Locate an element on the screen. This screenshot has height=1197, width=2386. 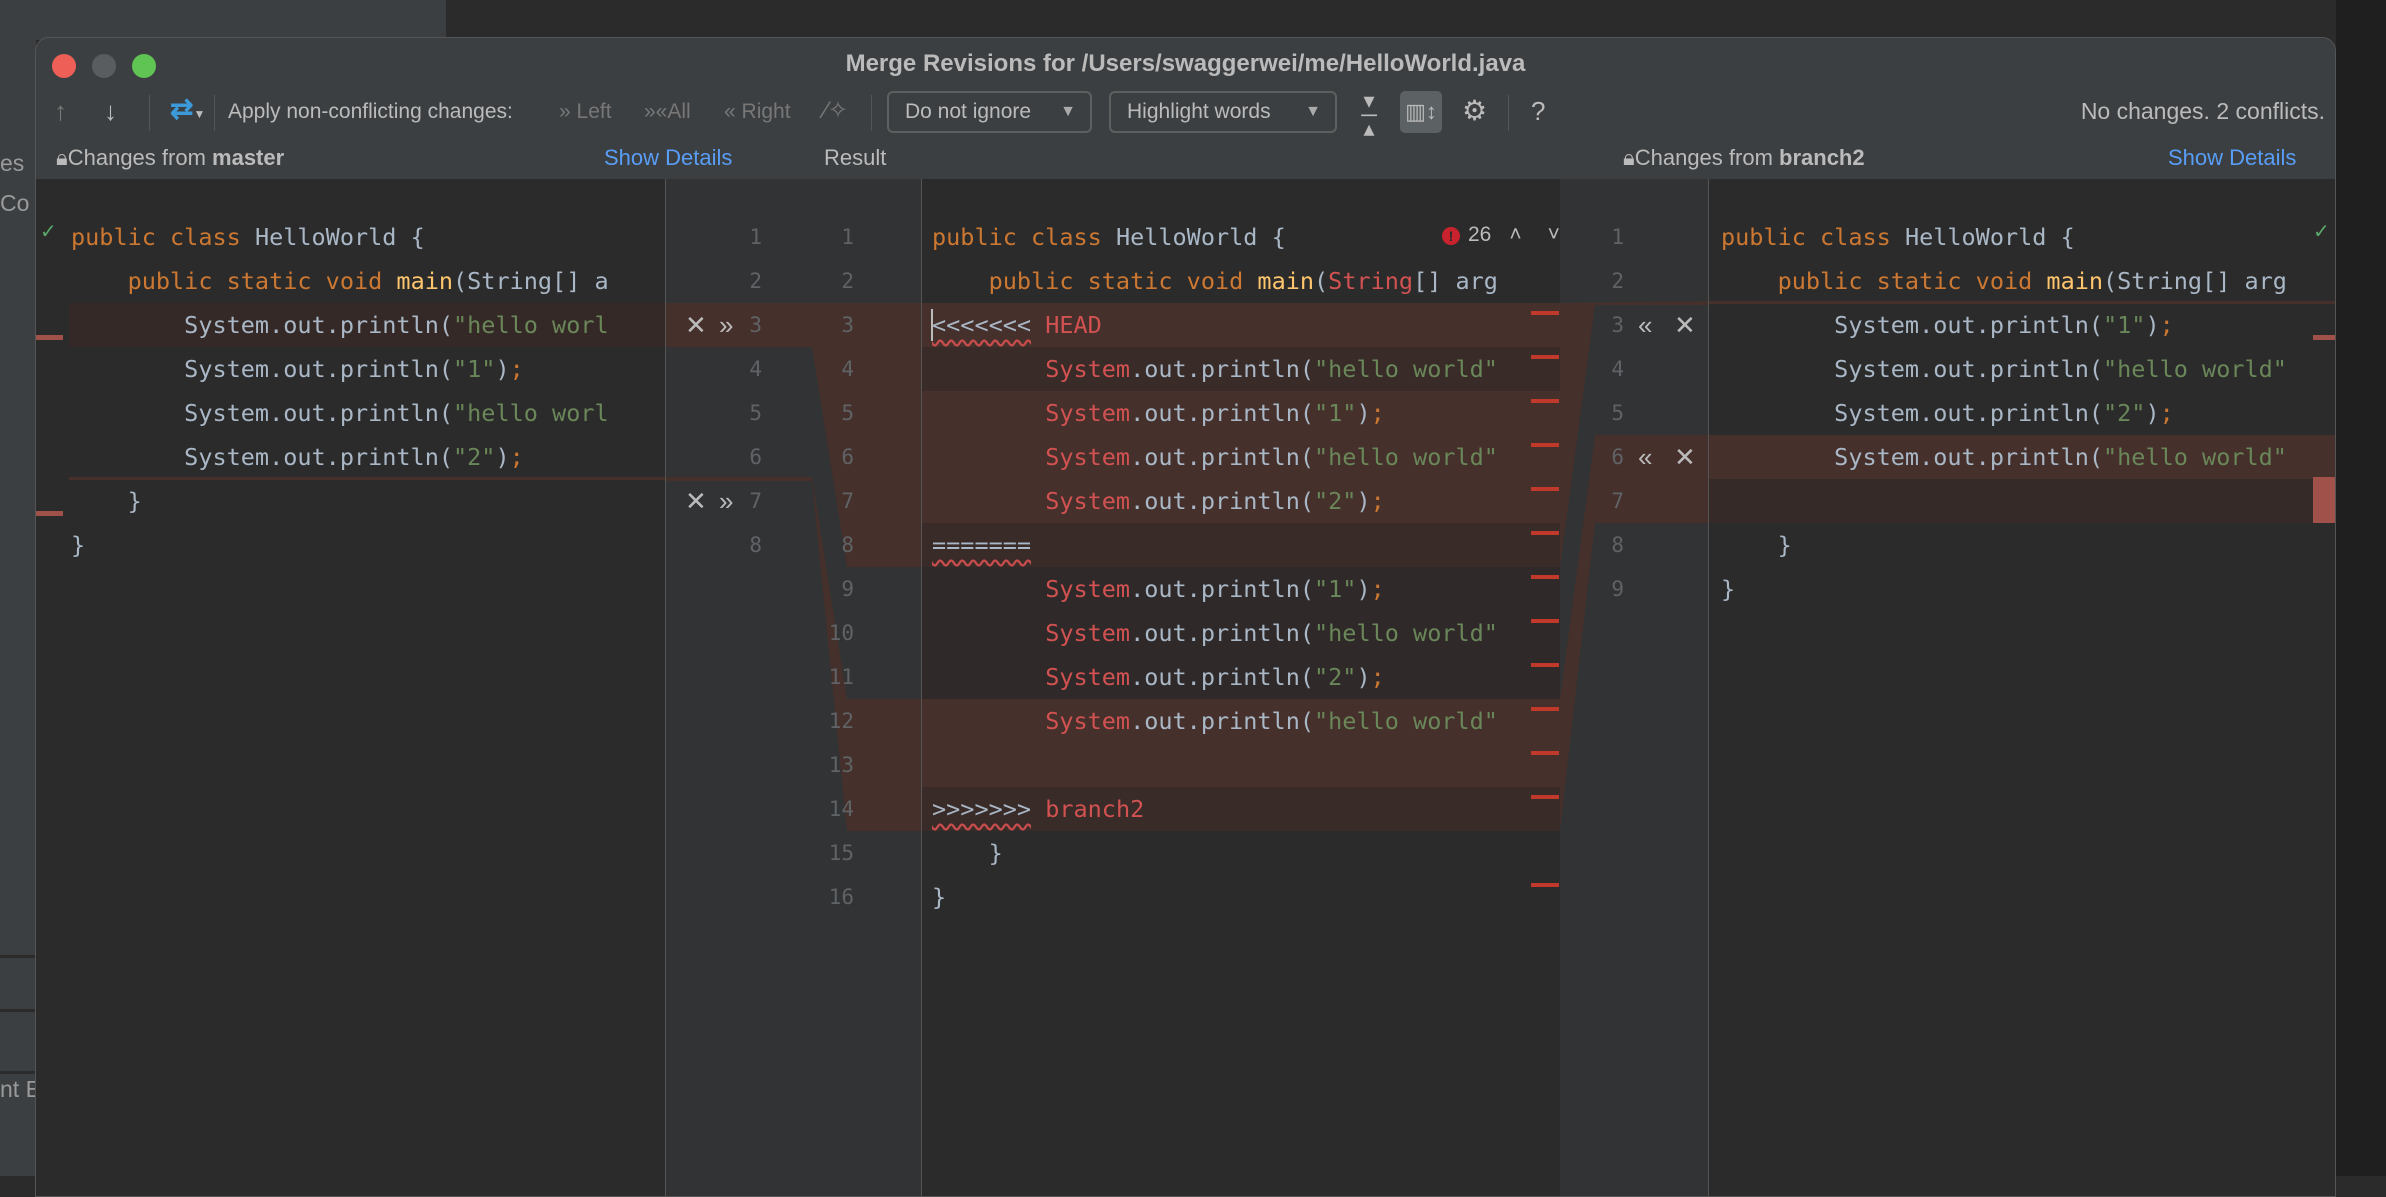
ignore-dropdown-value: Do not ignore is located at coordinates (968, 111).